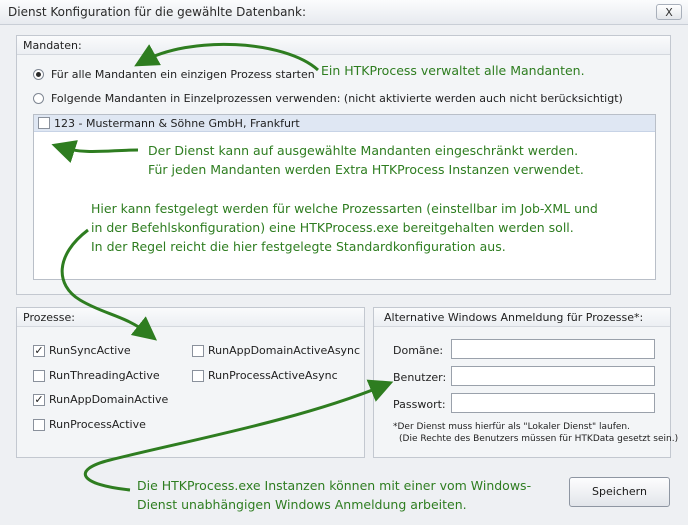 The width and height of the screenshot is (688, 525). I want to click on runappdomainactive-label: RunAppDomainActive, so click(108, 399).